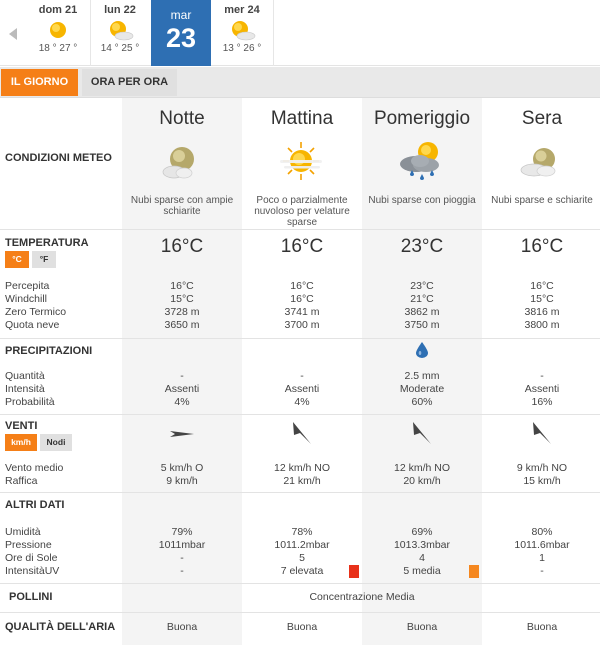  What do you see at coordinates (422, 286) in the screenshot?
I see `cell: 23°C` at bounding box center [422, 286].